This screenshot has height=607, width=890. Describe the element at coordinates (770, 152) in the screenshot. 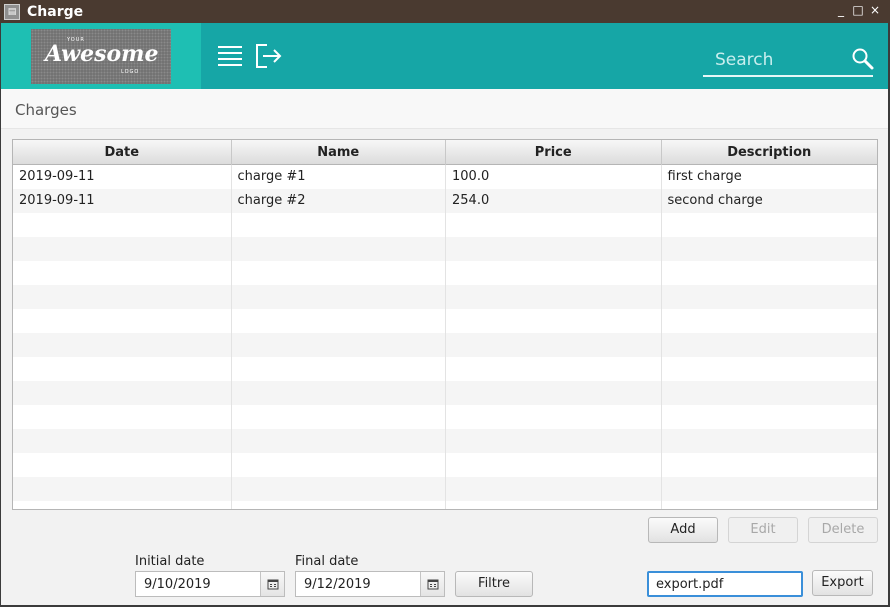

I see `column-header-description: Description` at that location.